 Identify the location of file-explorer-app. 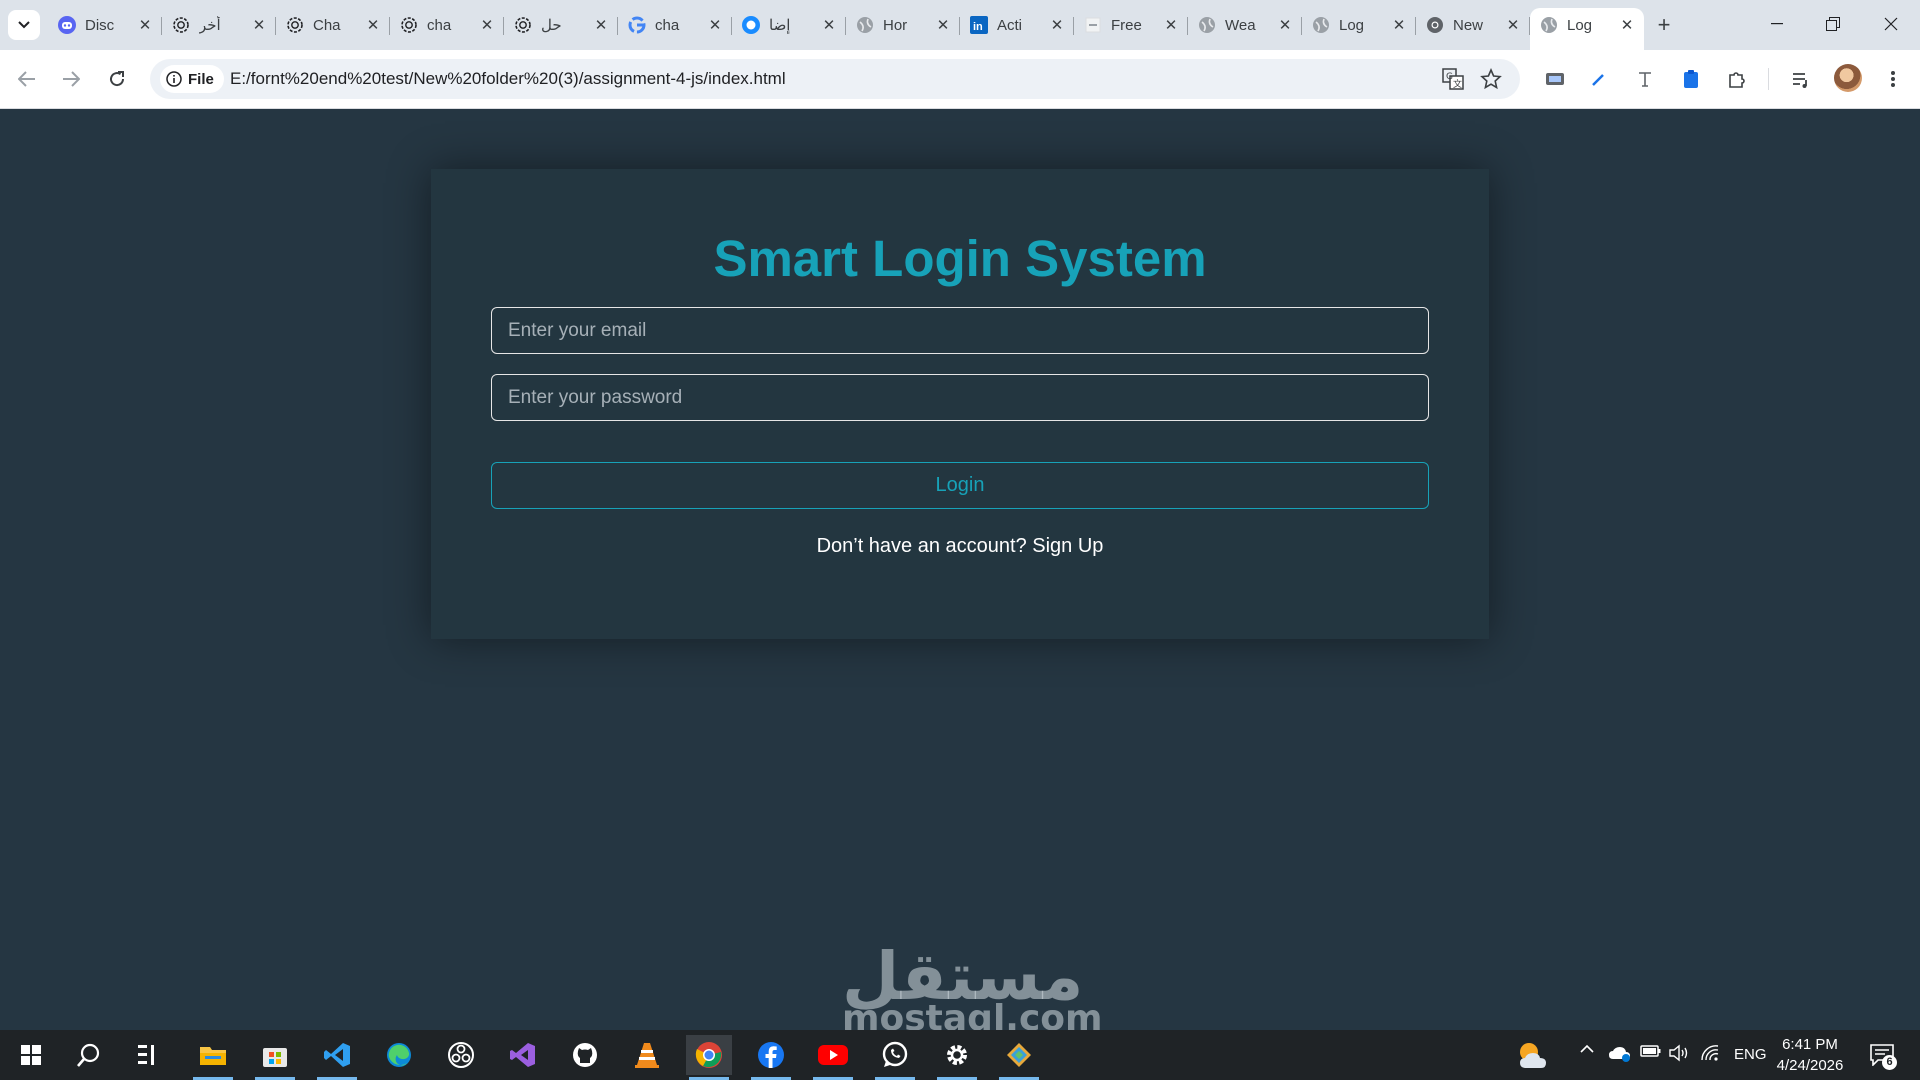
(213, 1057).